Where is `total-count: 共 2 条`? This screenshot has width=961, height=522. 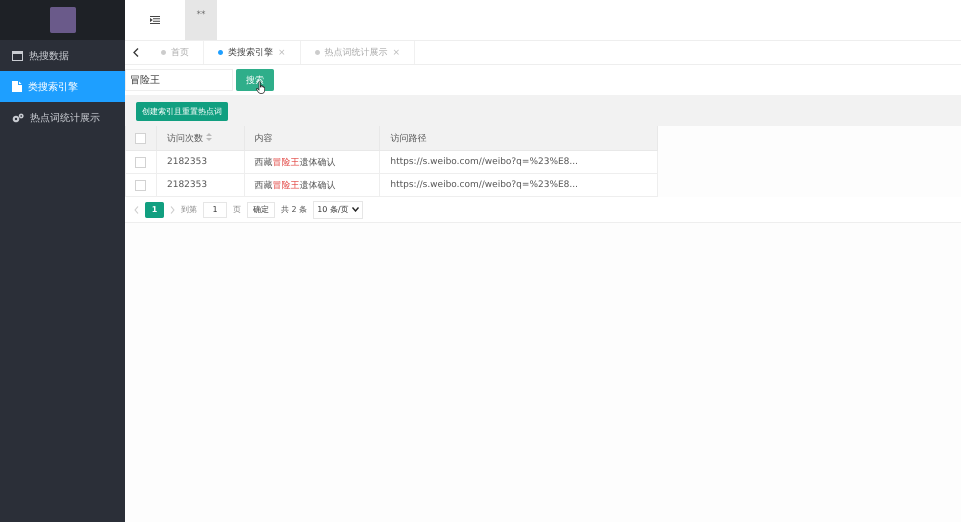
total-count: 共 2 条 is located at coordinates (294, 209).